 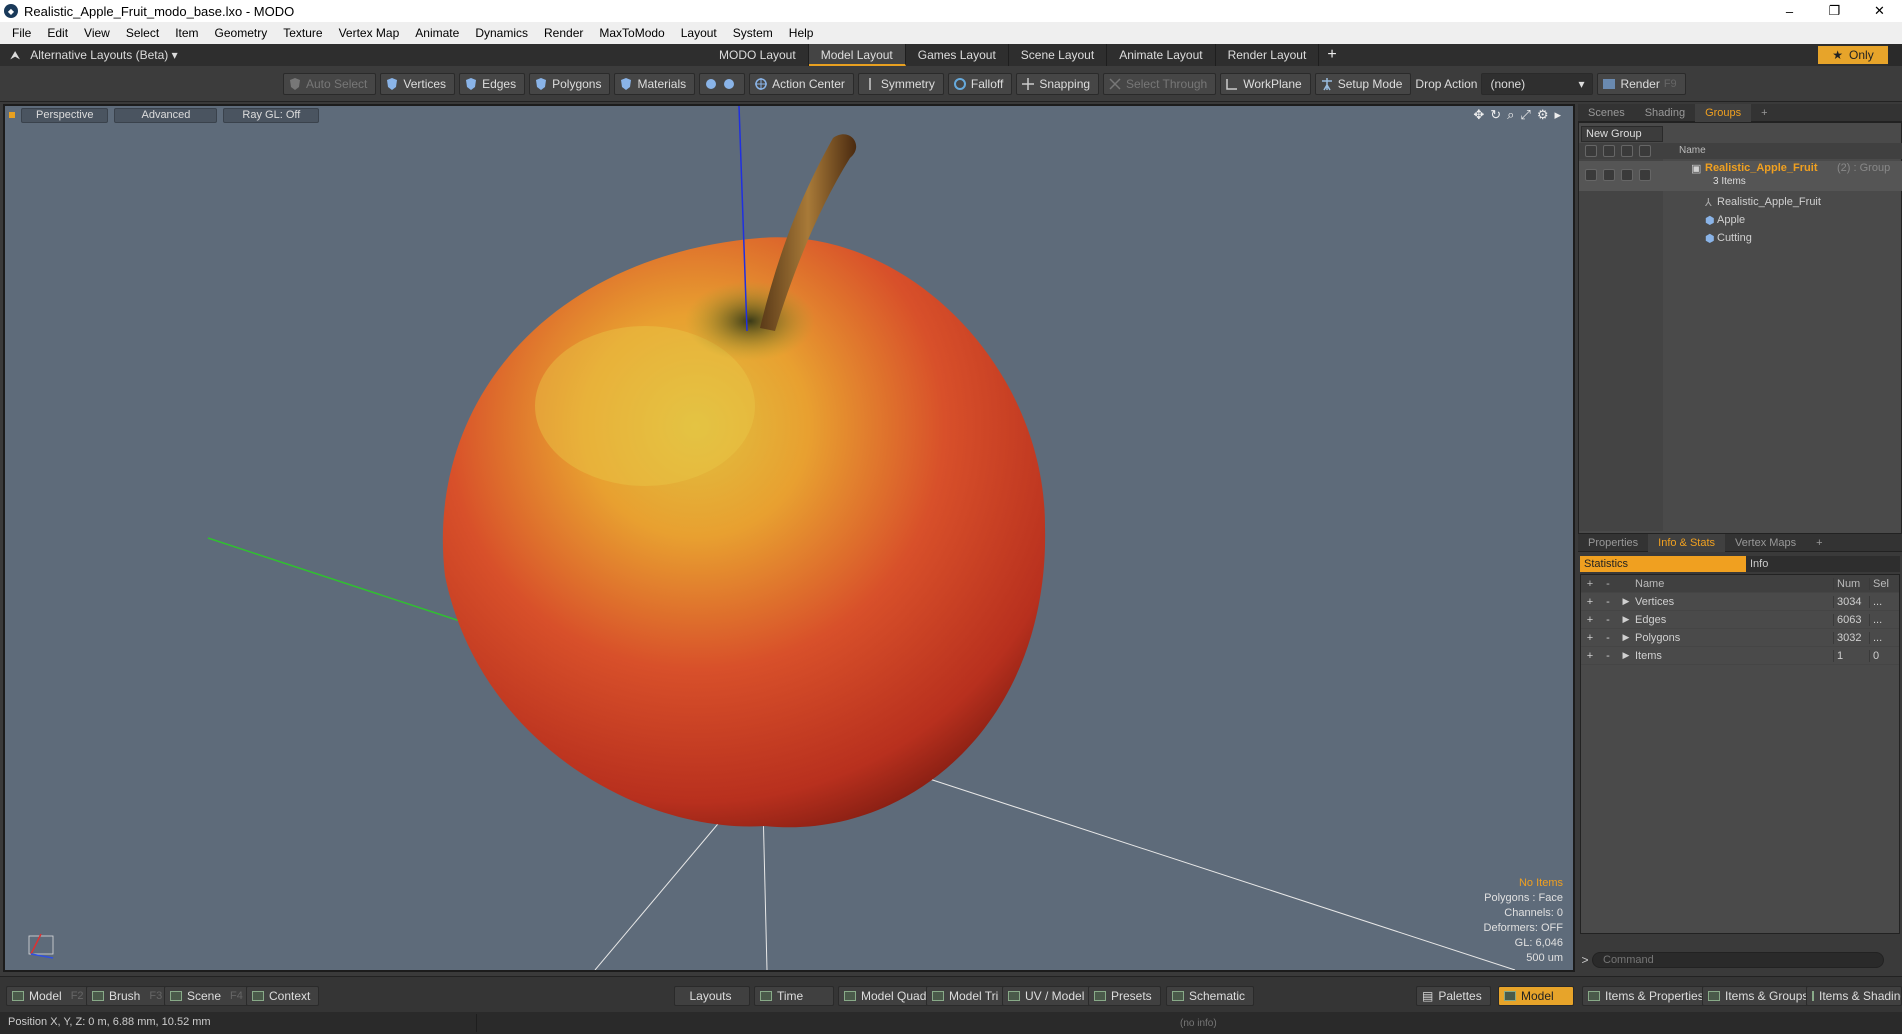 What do you see at coordinates (1331, 55) in the screenshot?
I see `add-layout-button: +` at bounding box center [1331, 55].